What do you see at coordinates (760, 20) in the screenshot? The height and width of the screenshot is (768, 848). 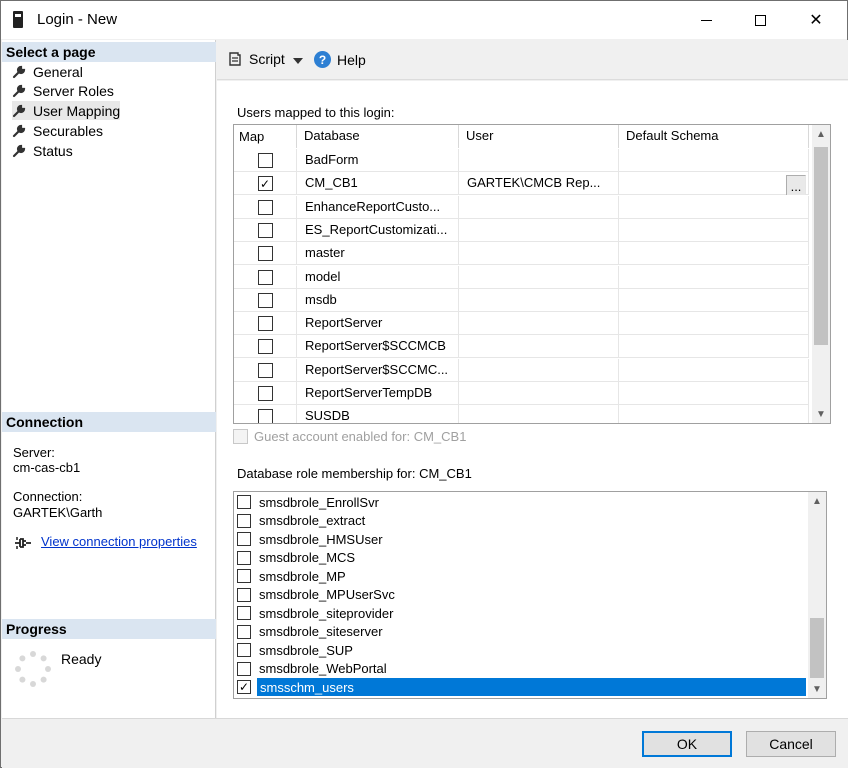 I see `maximize-button` at bounding box center [760, 20].